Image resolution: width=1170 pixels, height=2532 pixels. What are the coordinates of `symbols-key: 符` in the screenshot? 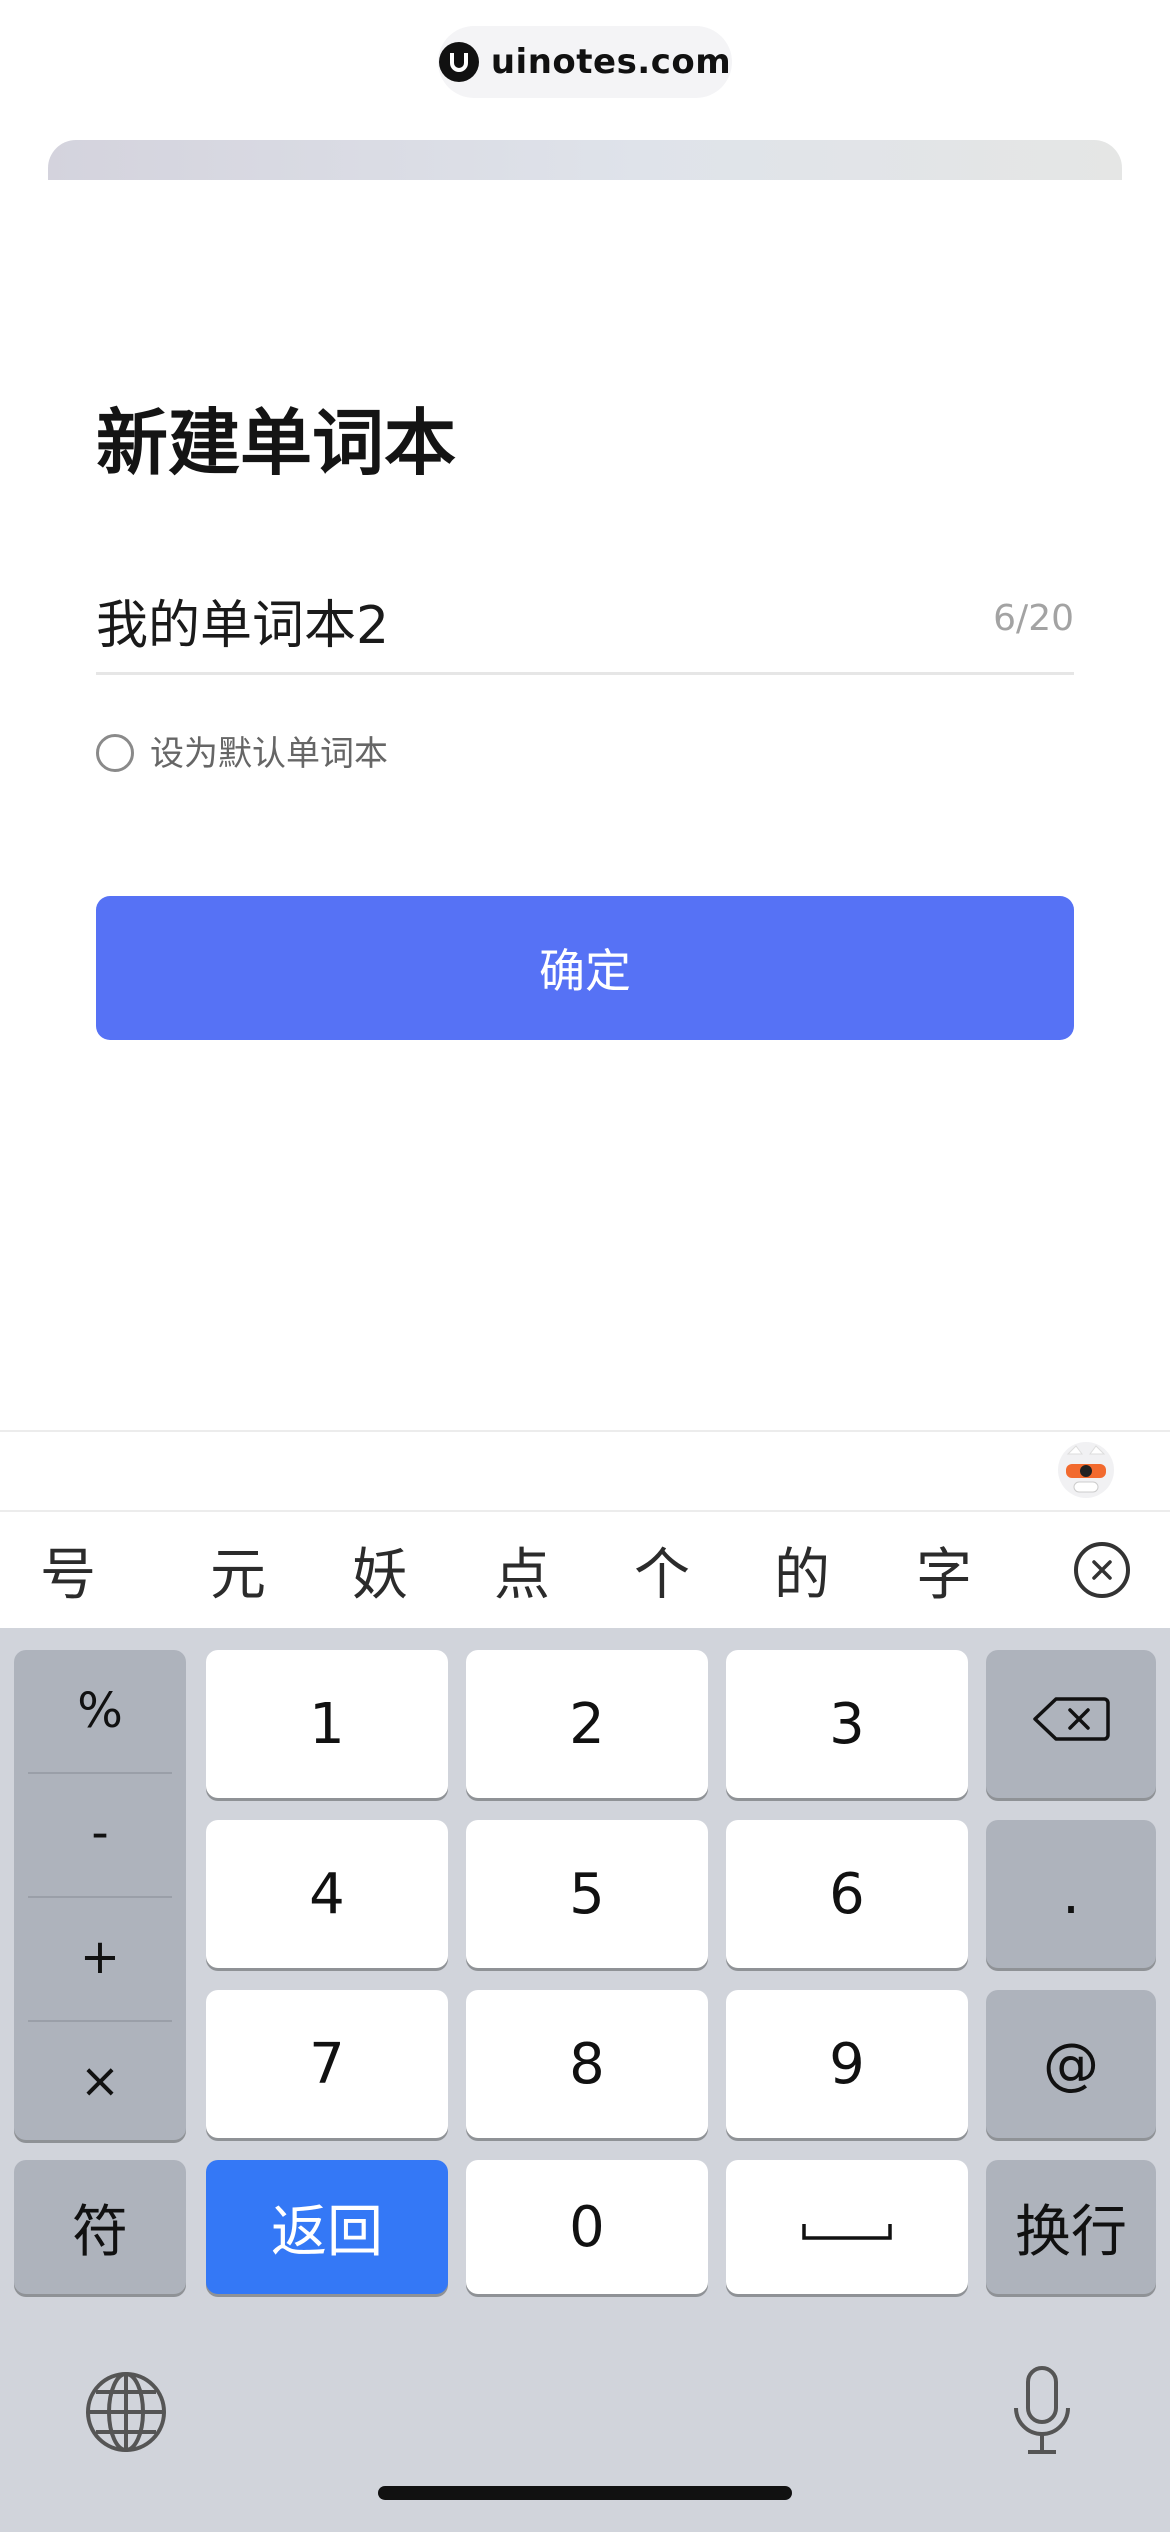 It's located at (100, 2227).